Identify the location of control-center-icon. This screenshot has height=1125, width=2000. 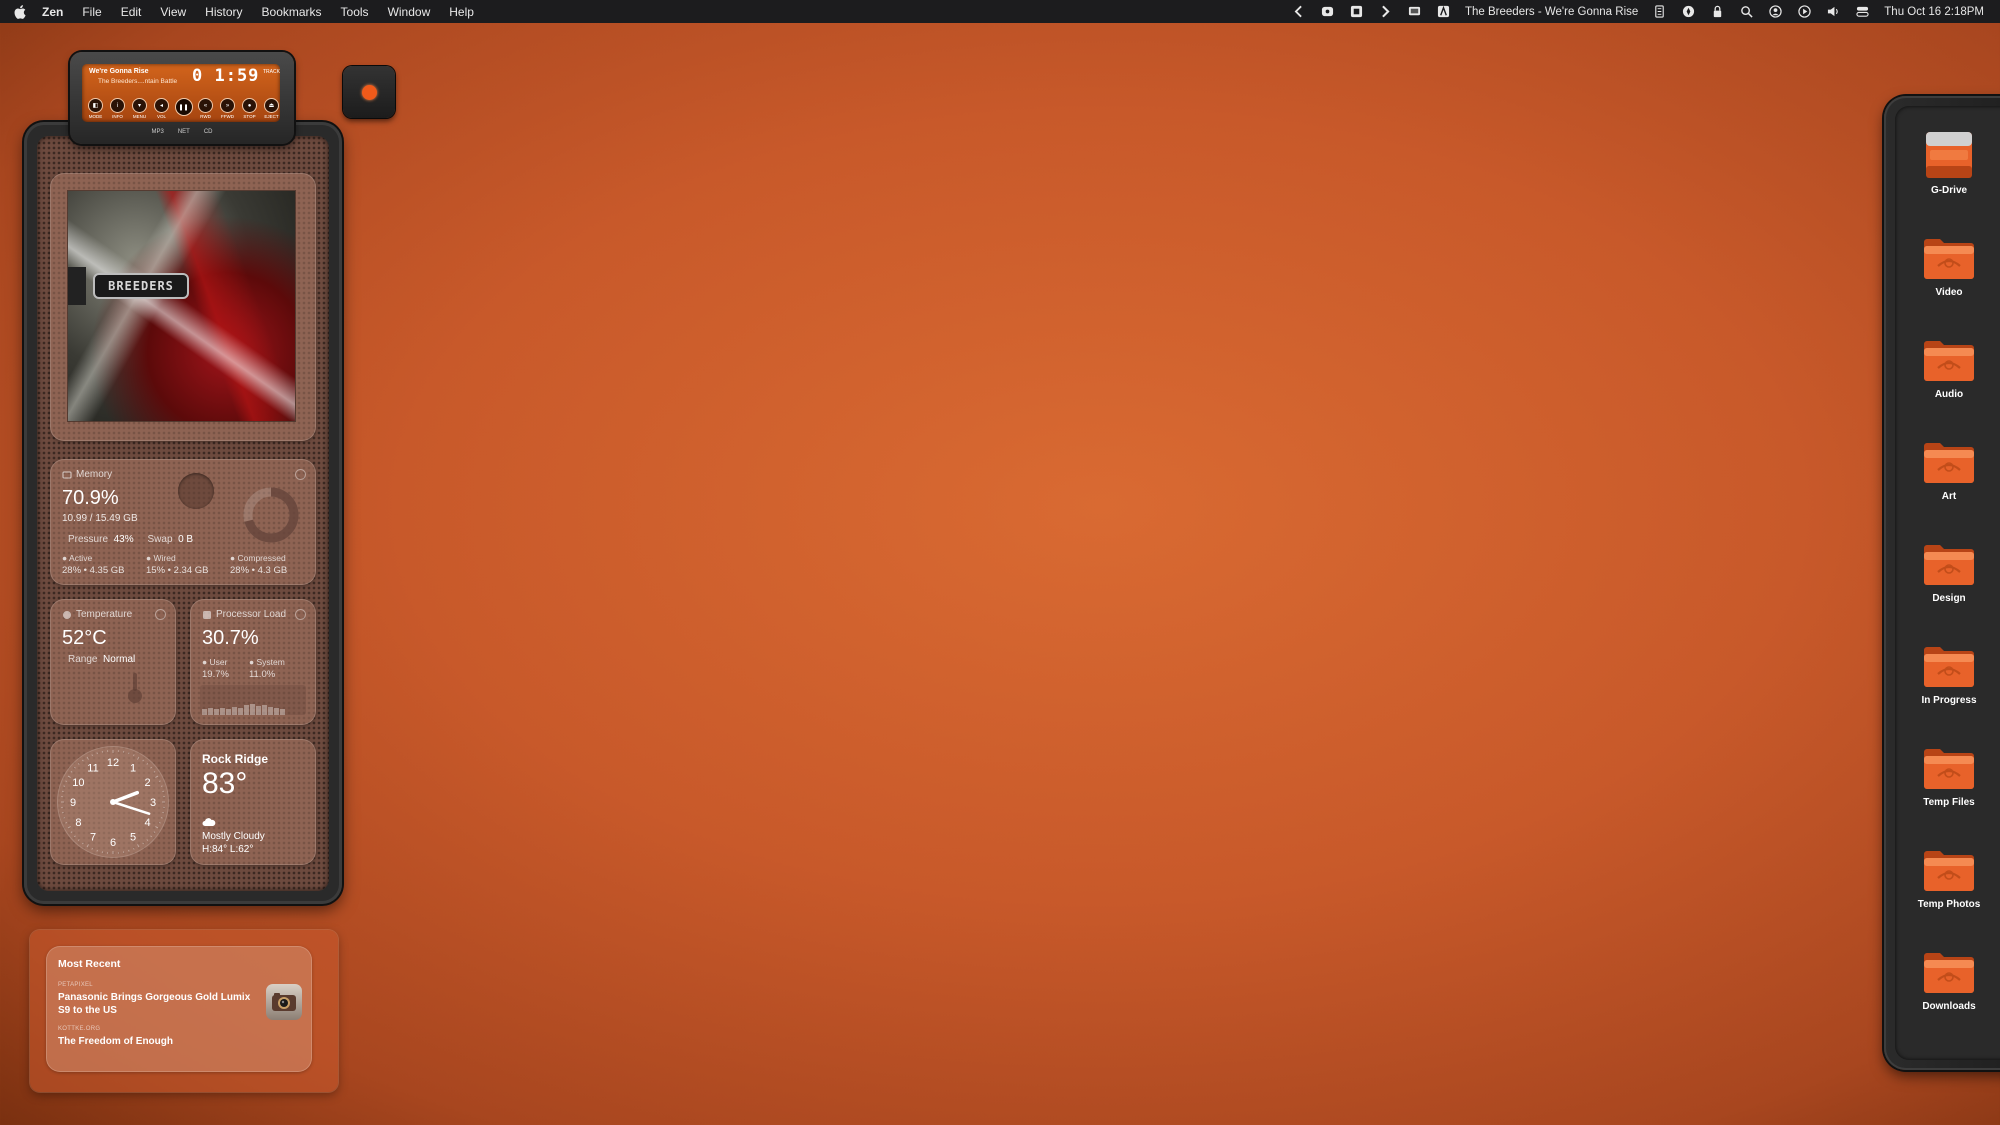
(1862, 11).